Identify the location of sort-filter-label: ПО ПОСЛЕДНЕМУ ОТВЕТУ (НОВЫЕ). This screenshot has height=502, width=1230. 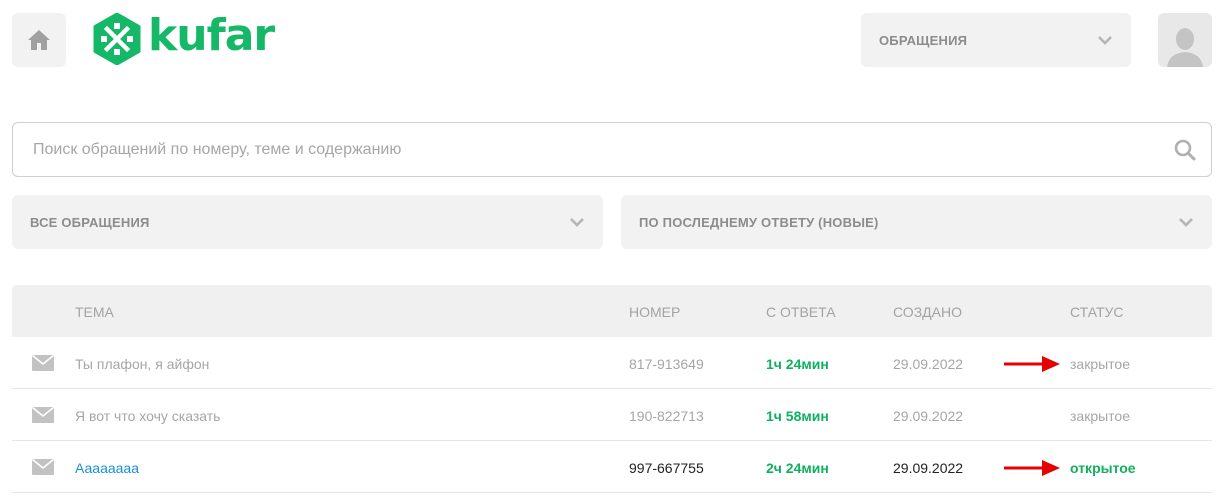
(759, 222).